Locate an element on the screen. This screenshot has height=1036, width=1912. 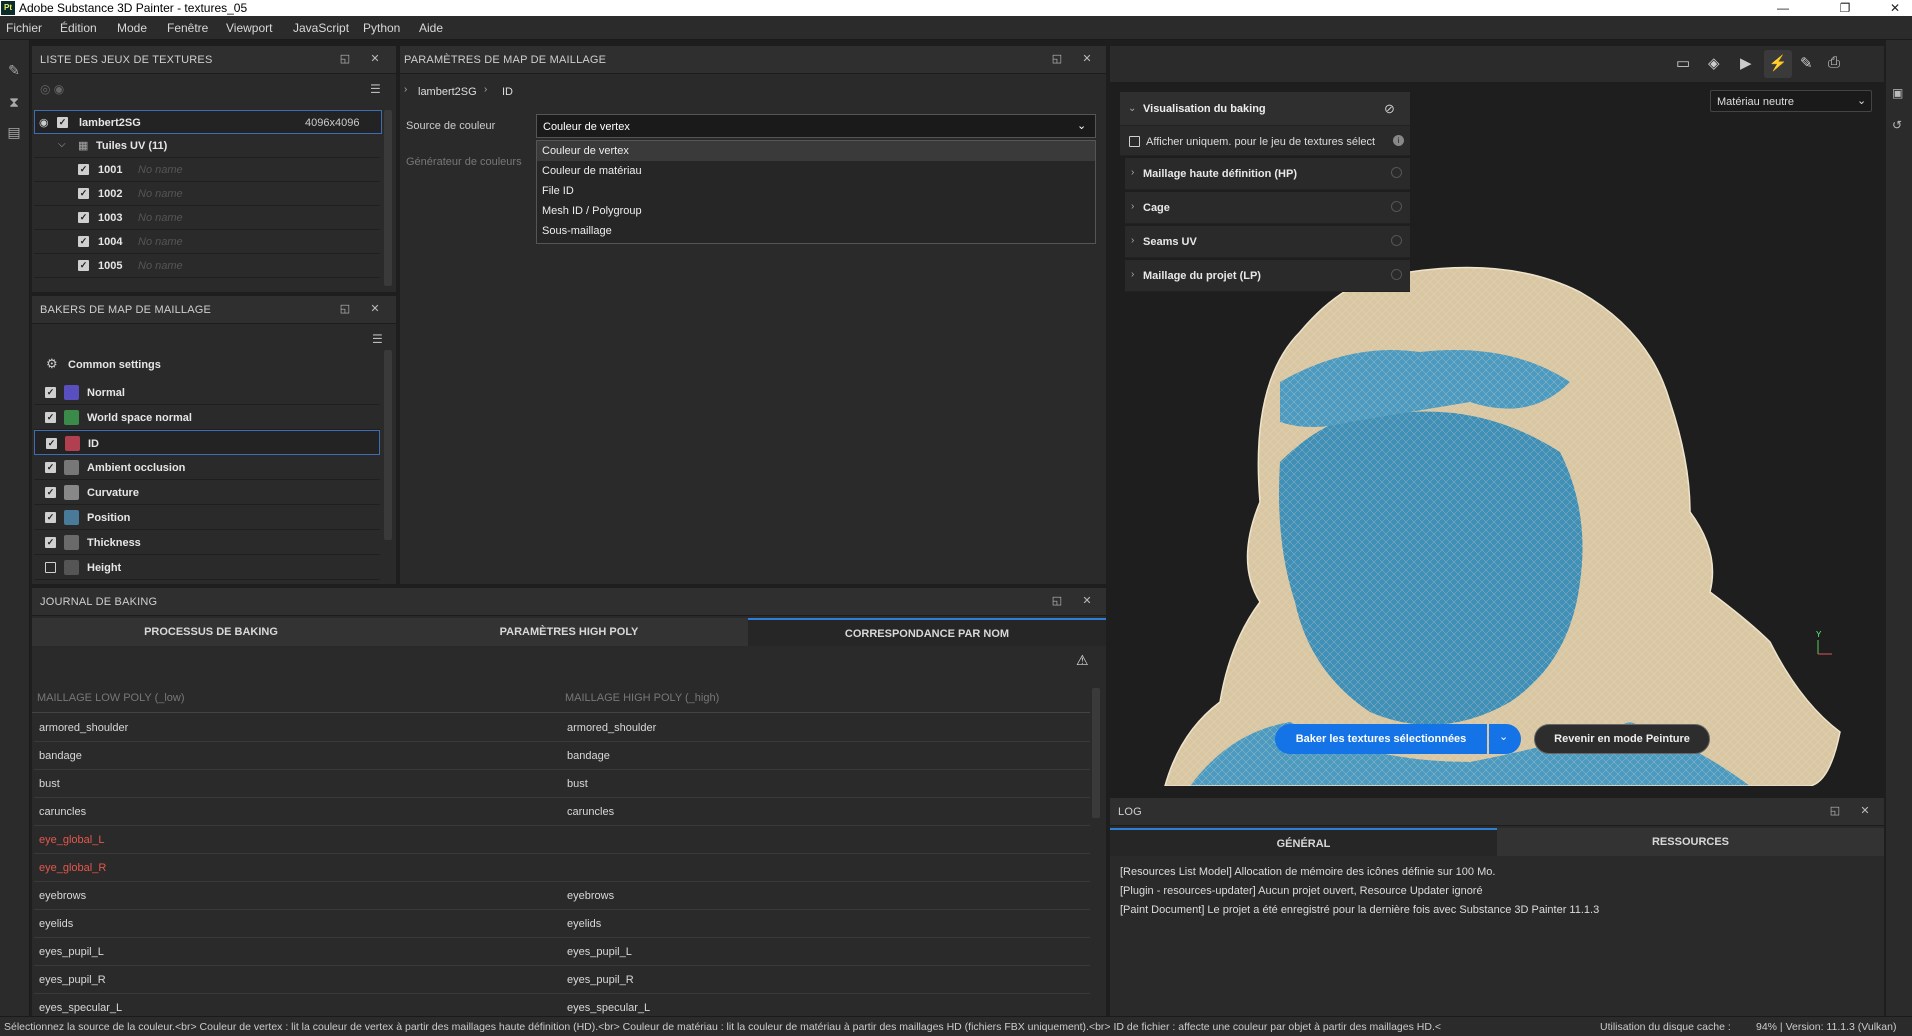
camera-video-icon: ▶ is located at coordinates (1746, 63).